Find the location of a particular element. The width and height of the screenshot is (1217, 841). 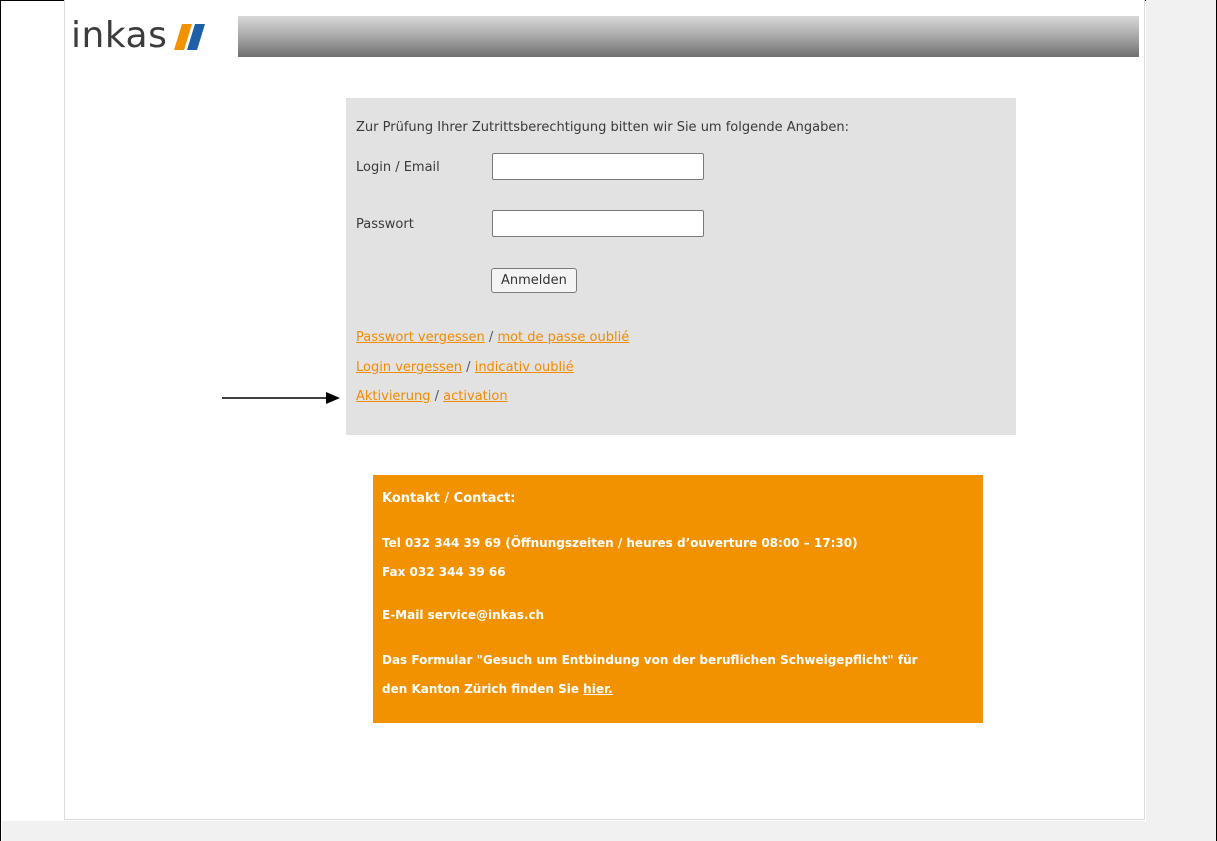

passwort-vergessen-link: Passwort vergessen is located at coordinates (420, 337).